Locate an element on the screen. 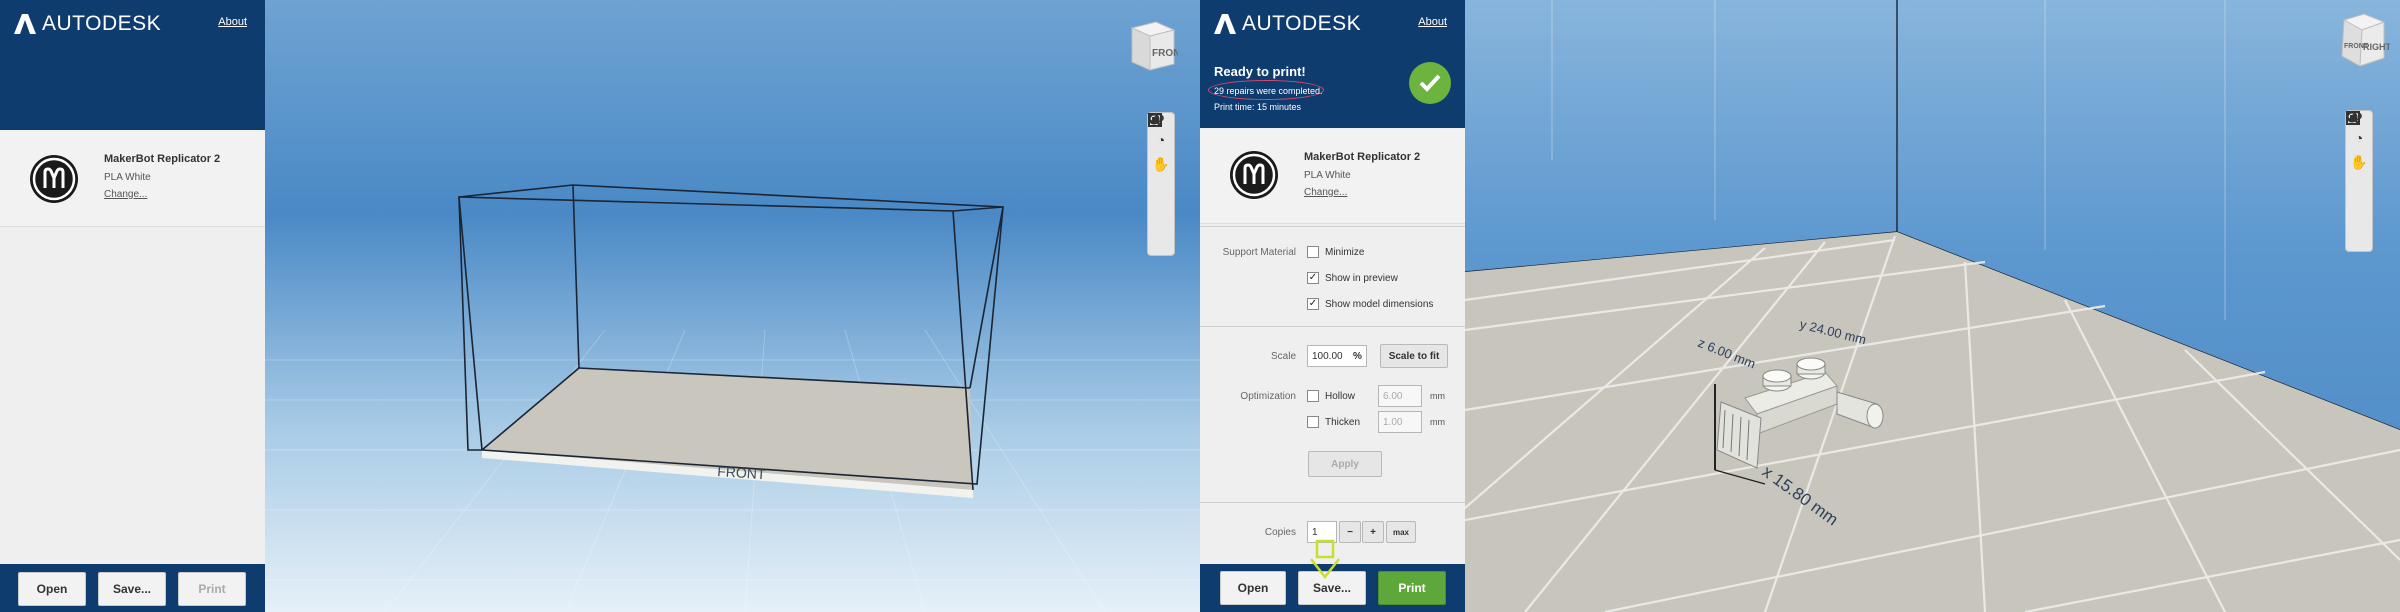 The image size is (2400, 612). hollow-input: 6.00 is located at coordinates (1400, 396).